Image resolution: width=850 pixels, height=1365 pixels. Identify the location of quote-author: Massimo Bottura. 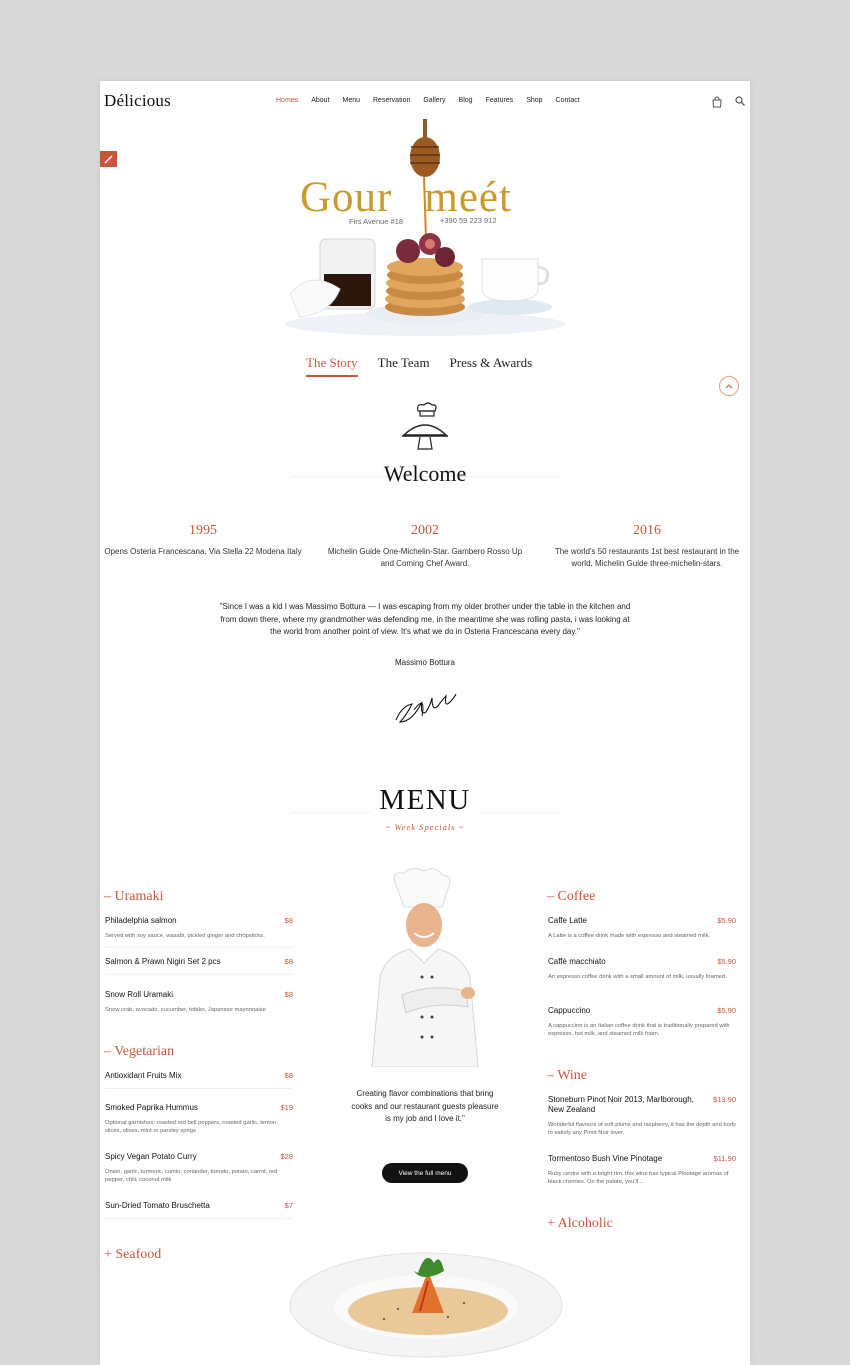
(425, 662).